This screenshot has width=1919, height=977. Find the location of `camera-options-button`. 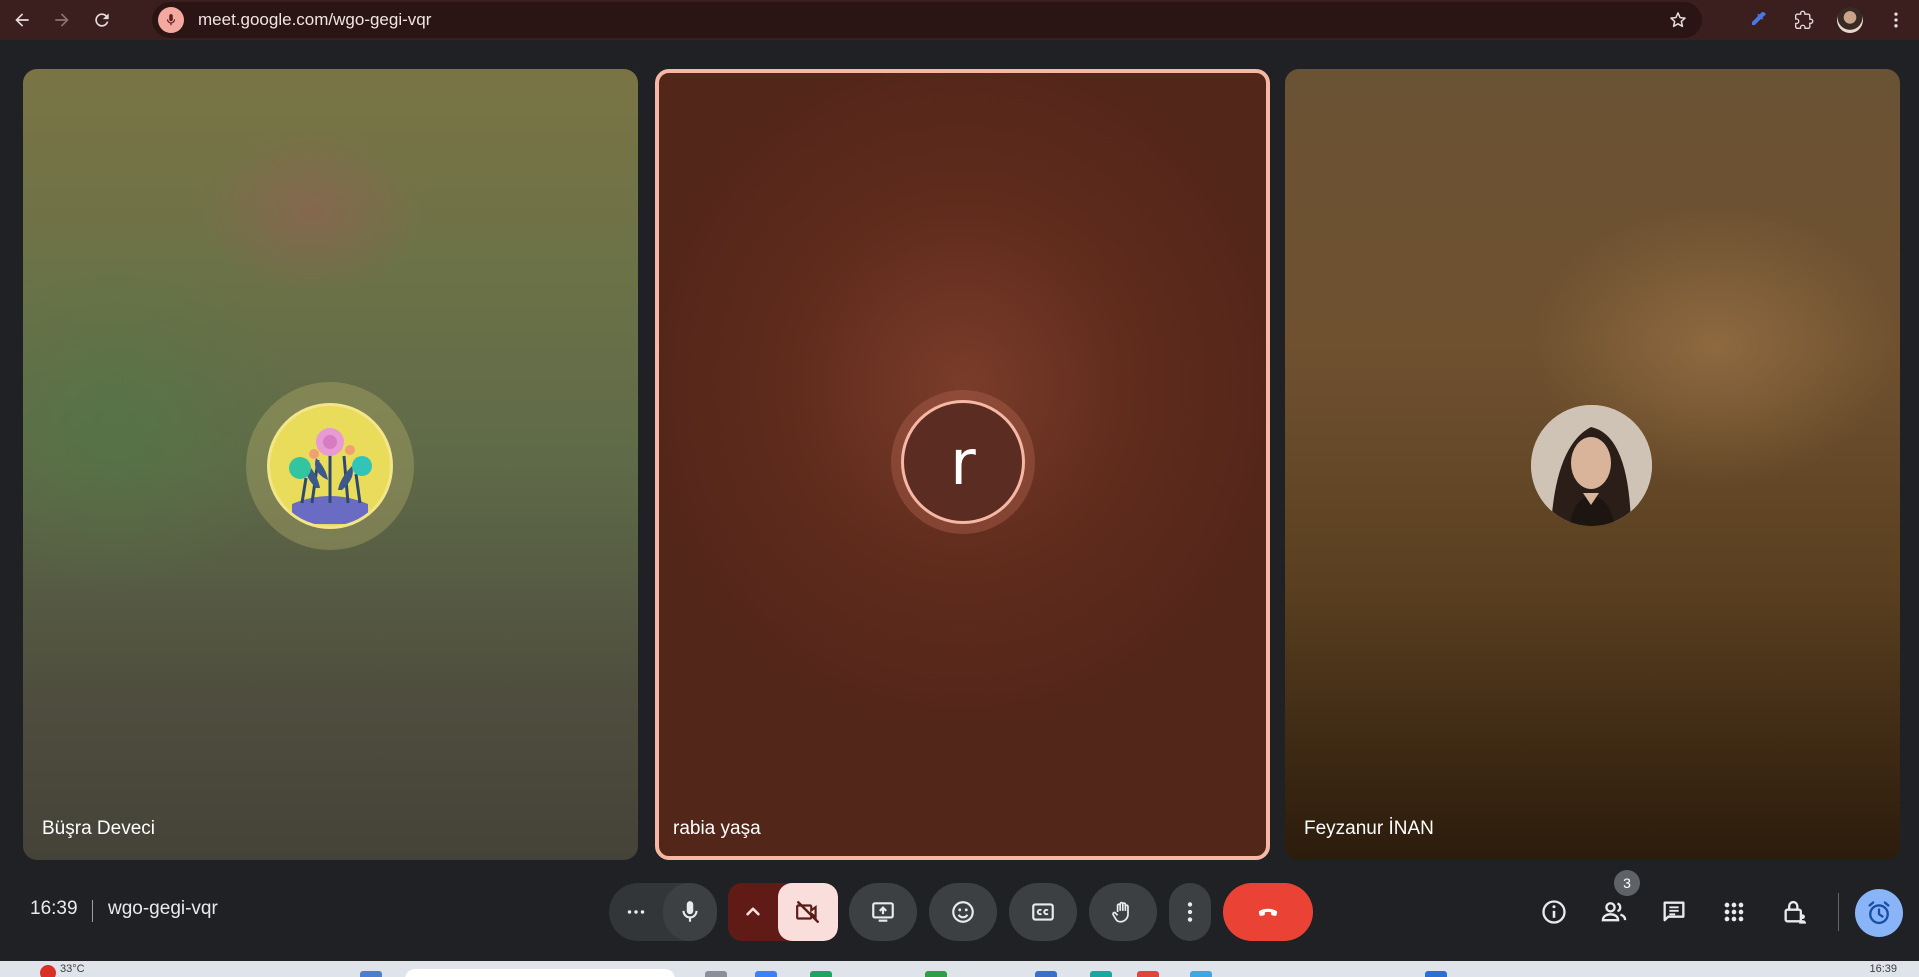

camera-options-button is located at coordinates (753, 912).